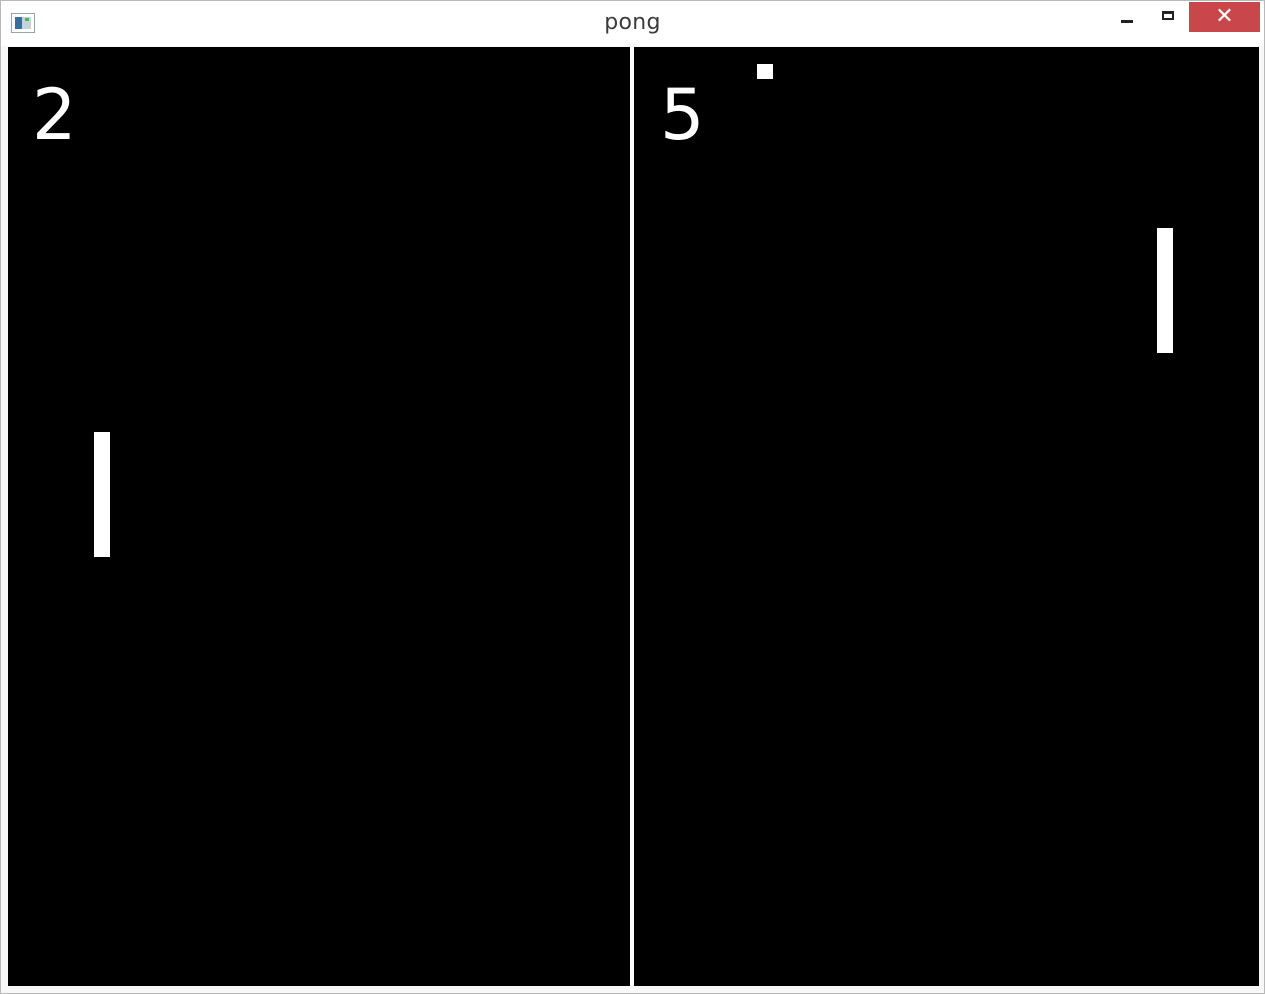 The height and width of the screenshot is (994, 1265). I want to click on close-icon: ✕, so click(1224, 16).